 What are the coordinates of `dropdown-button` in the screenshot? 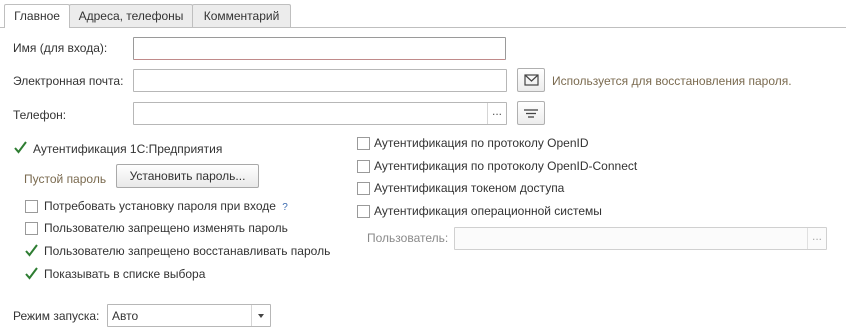 It's located at (260, 315).